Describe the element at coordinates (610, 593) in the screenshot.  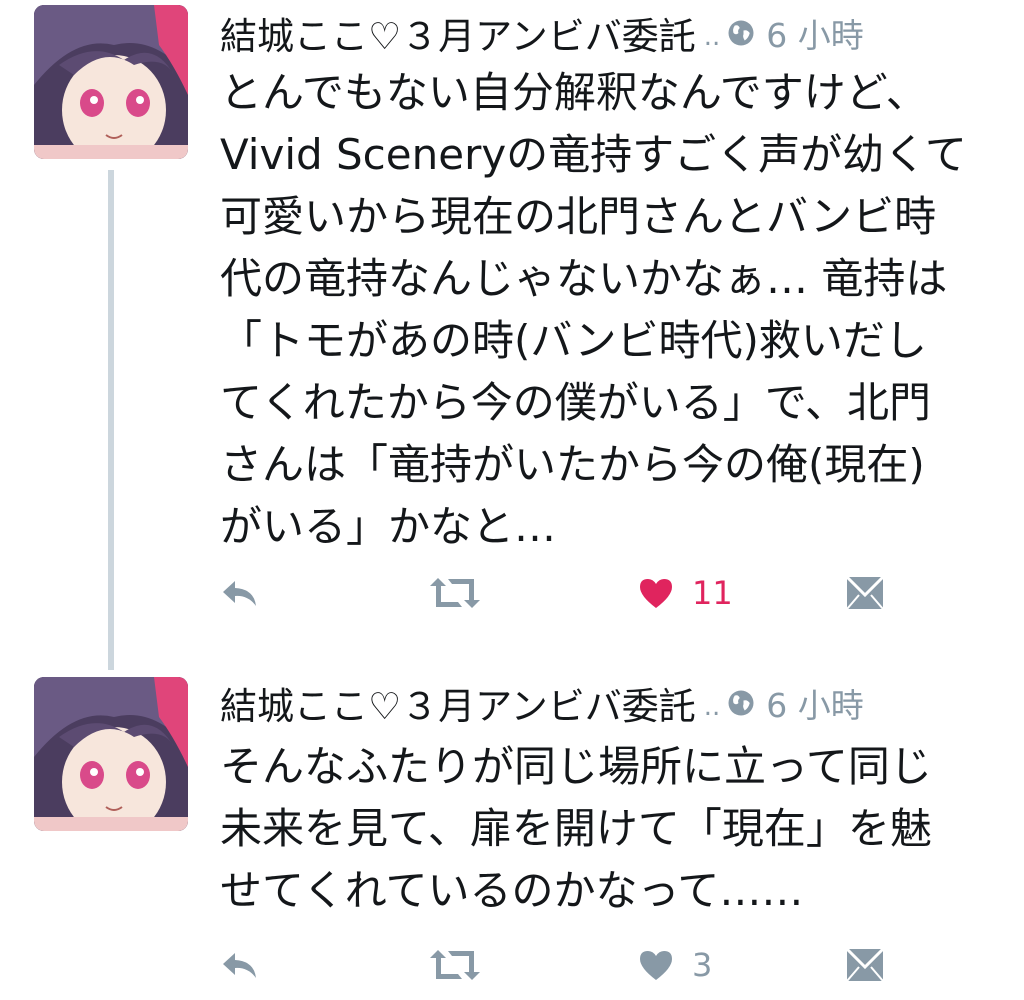
I see `tweet-actions: 11` at that location.